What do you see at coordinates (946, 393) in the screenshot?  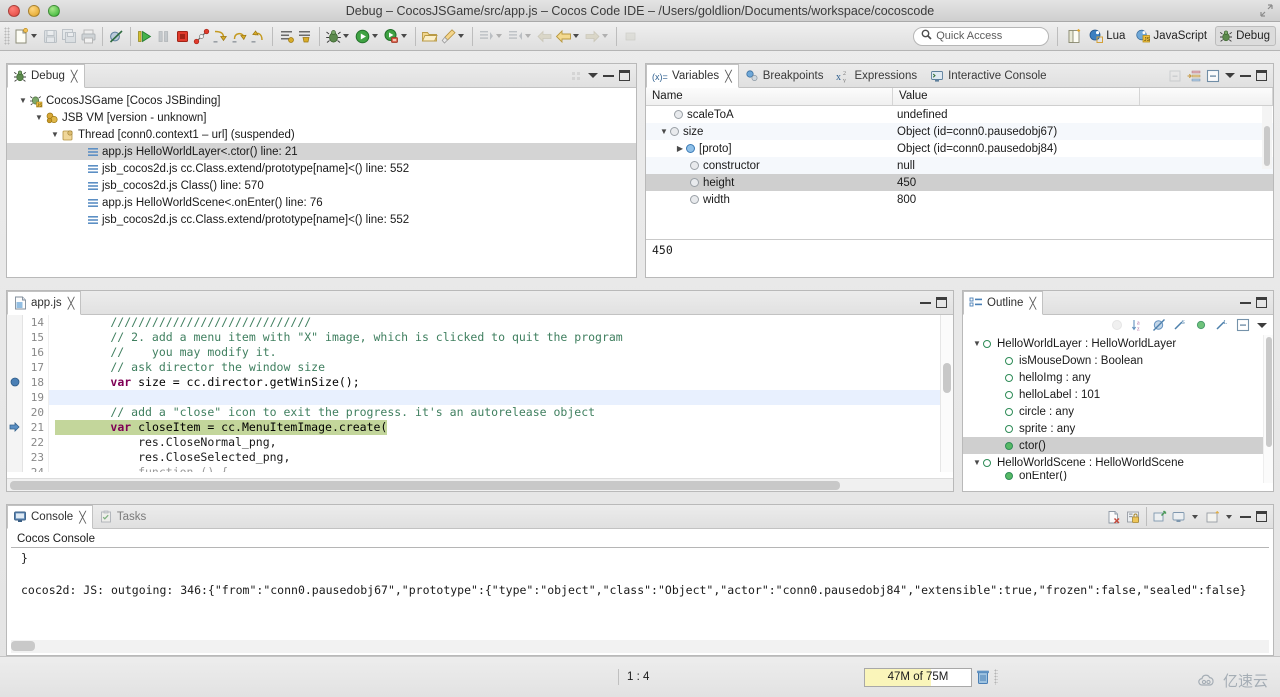 I see `editor-vertical-scrollbar` at bounding box center [946, 393].